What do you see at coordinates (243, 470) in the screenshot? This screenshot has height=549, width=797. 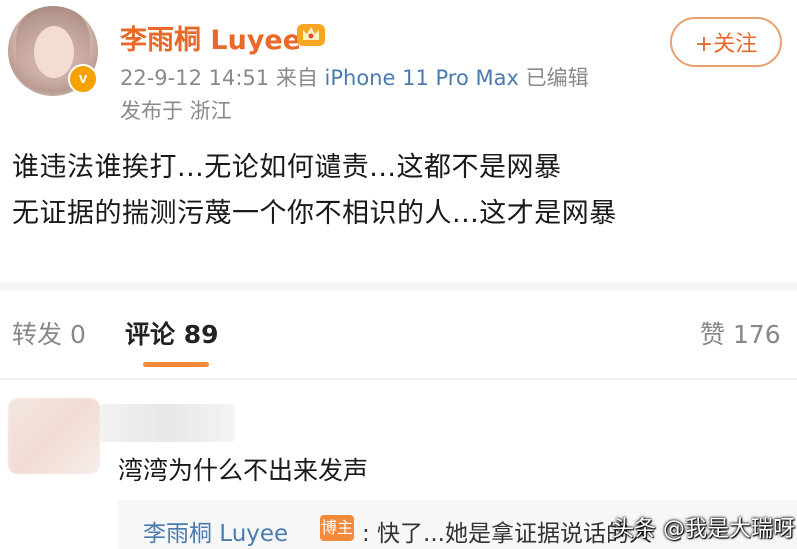 I see `comment-text: 湾湾为什么不出来发声` at bounding box center [243, 470].